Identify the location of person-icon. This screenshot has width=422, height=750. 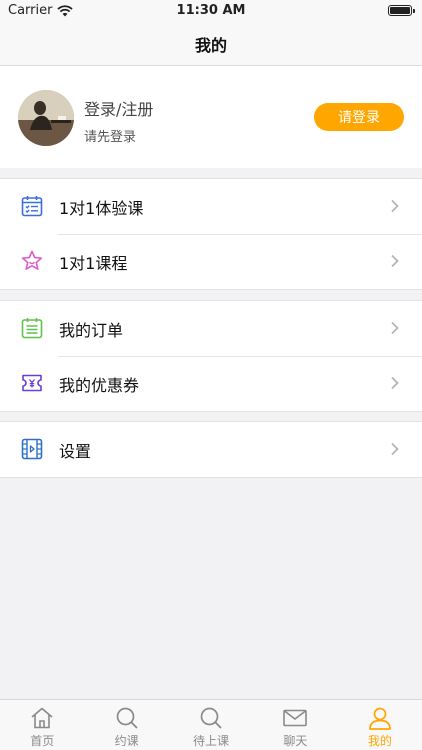
(379, 718).